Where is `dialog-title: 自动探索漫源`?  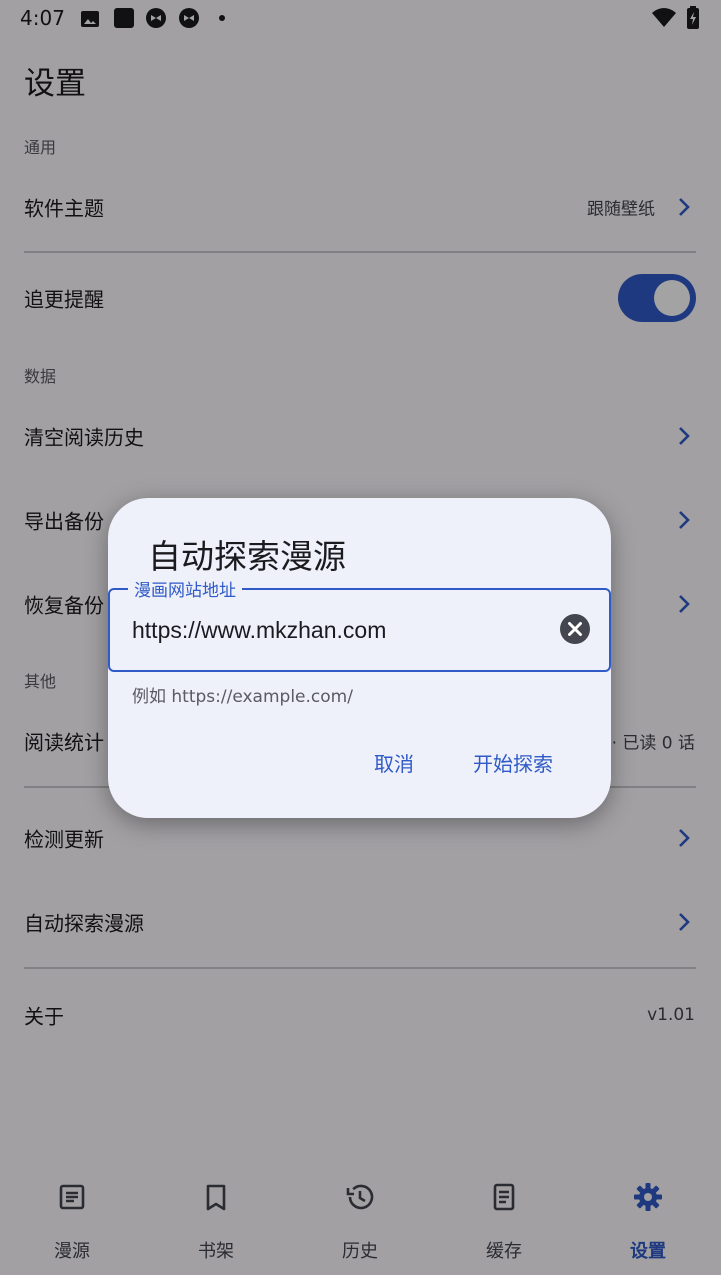
dialog-title: 自动探索漫源 is located at coordinates (247, 556).